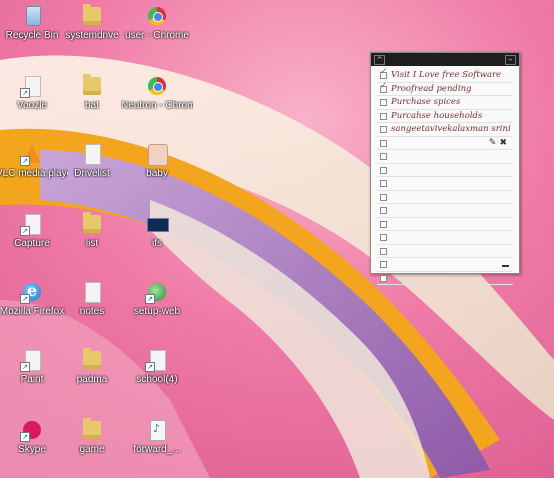 This screenshot has width=554, height=478. Describe the element at coordinates (92, 35) in the screenshot. I see `desktop-icon-label: systemdrive` at that location.